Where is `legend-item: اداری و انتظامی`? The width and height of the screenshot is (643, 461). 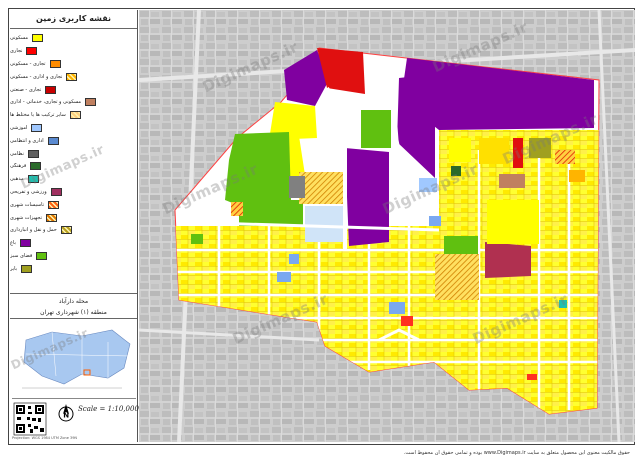
legend-item: اداری و انتظامی is located at coordinates (74, 140).